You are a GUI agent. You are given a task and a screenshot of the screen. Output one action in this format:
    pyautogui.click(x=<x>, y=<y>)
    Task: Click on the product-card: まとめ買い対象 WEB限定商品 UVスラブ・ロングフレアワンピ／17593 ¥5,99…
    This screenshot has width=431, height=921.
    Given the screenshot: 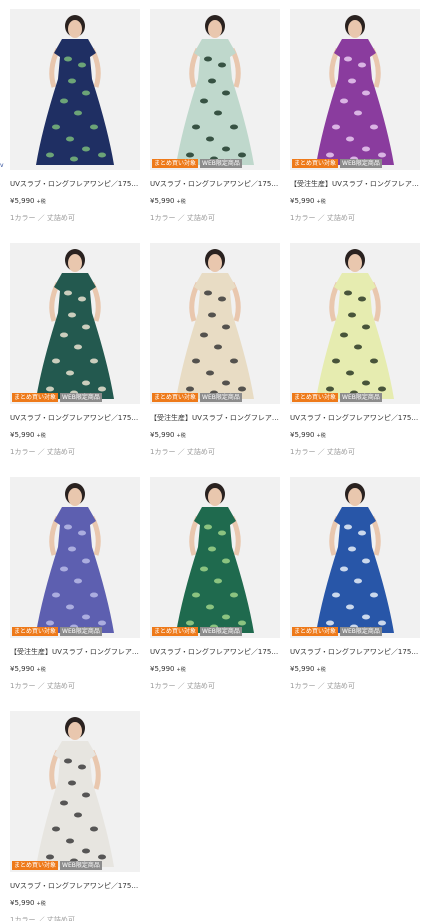 What is the action you would take?
    pyautogui.click(x=355, y=360)
    